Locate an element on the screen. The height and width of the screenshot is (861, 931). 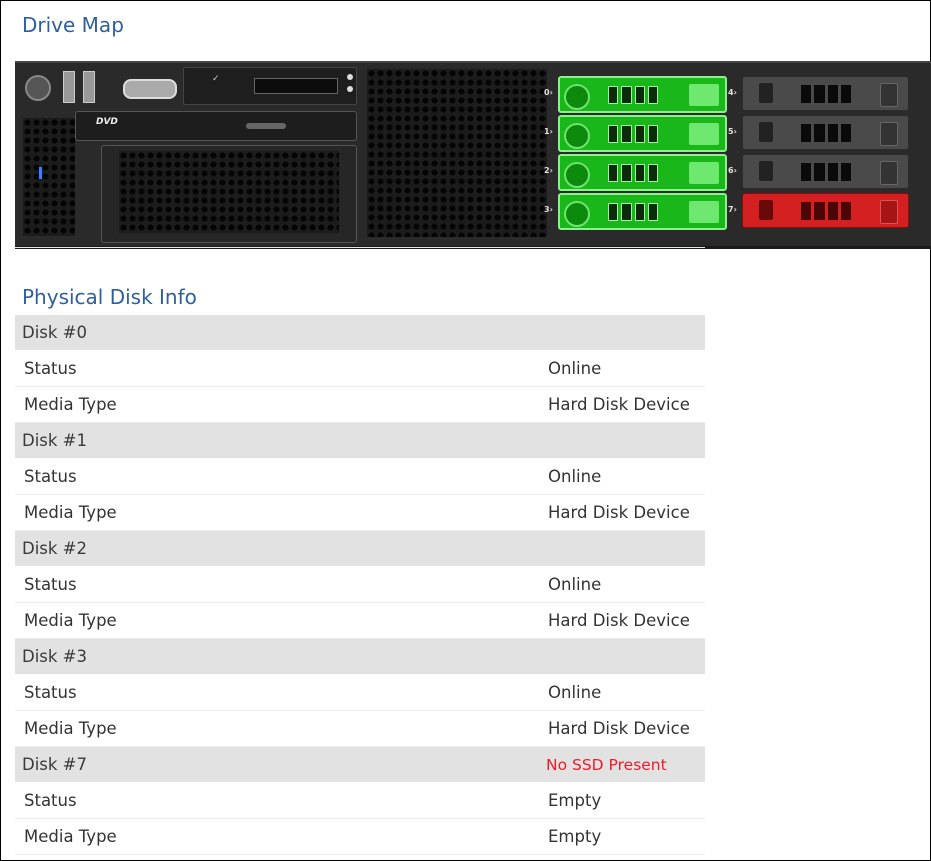
disk-header-row: Disk #3 is located at coordinates (360, 657).